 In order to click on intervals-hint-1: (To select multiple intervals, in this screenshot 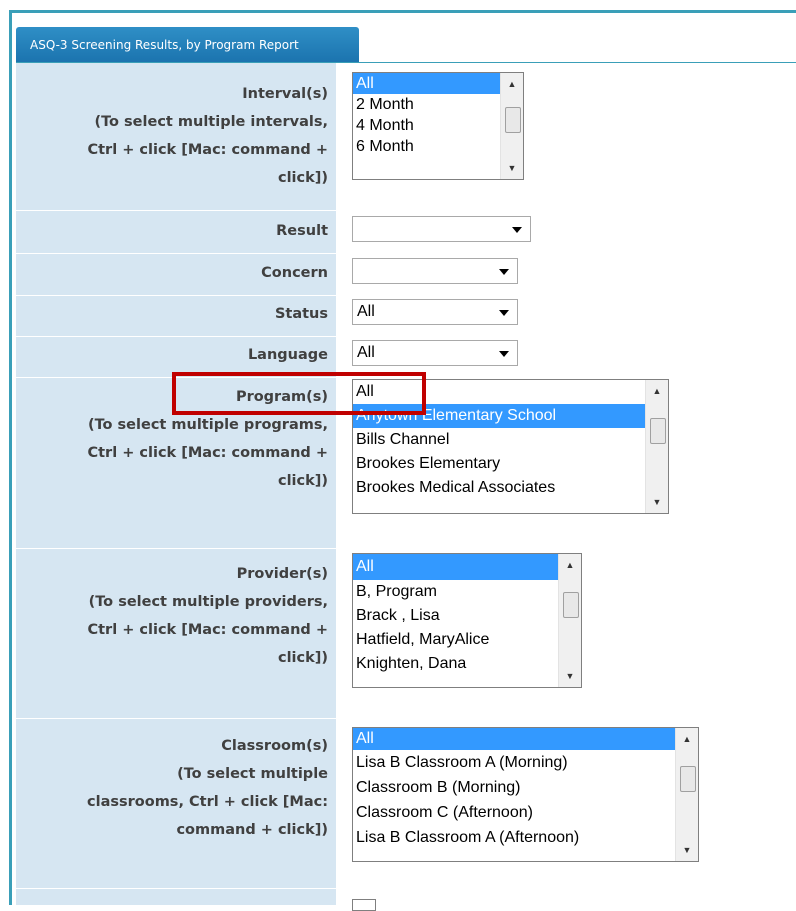, I will do `click(211, 122)`.